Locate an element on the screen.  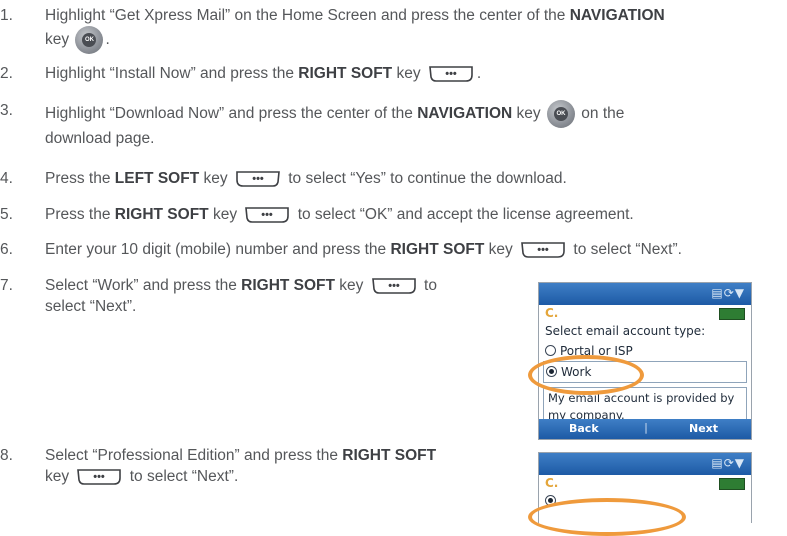
radio-icon is located at coordinates (550, 350).